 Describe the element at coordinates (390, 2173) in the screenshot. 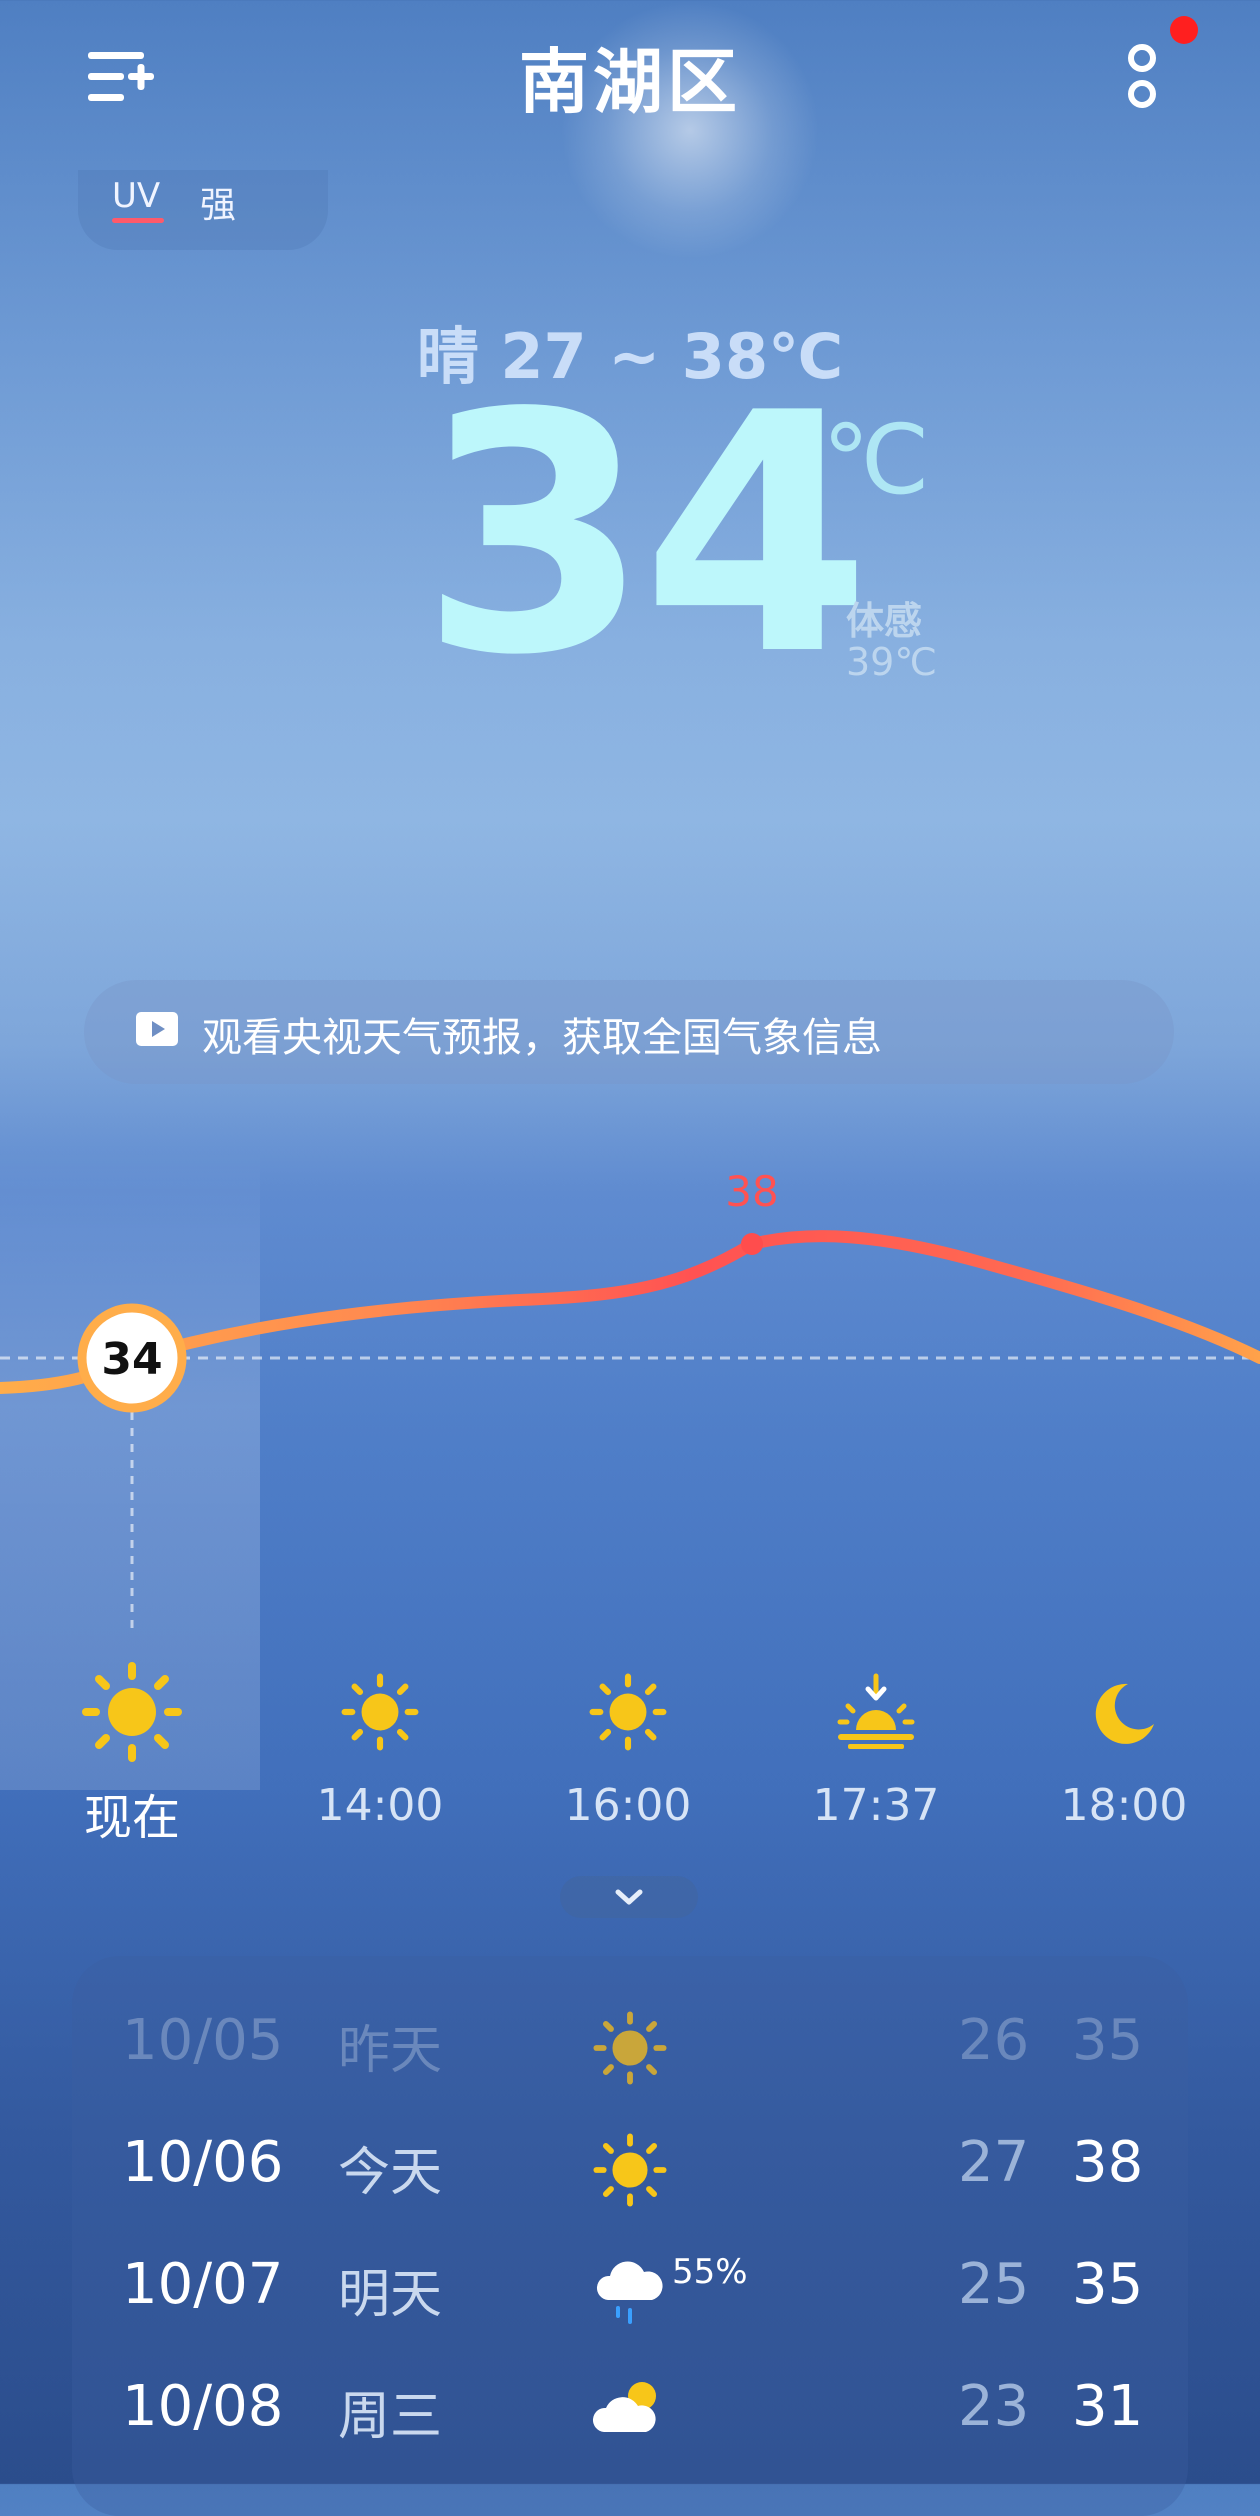

I see `daily-day: 今天` at that location.